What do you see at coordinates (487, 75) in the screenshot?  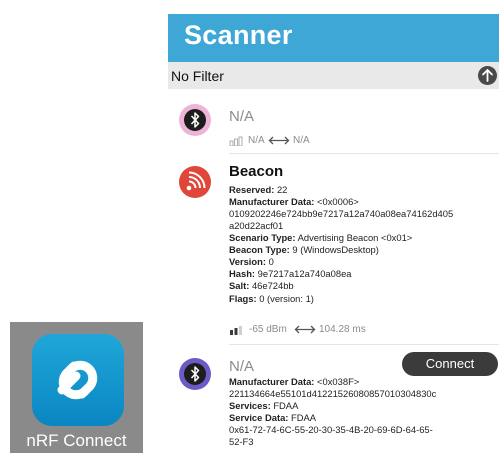 I see `chevron-up-icon` at bounding box center [487, 75].